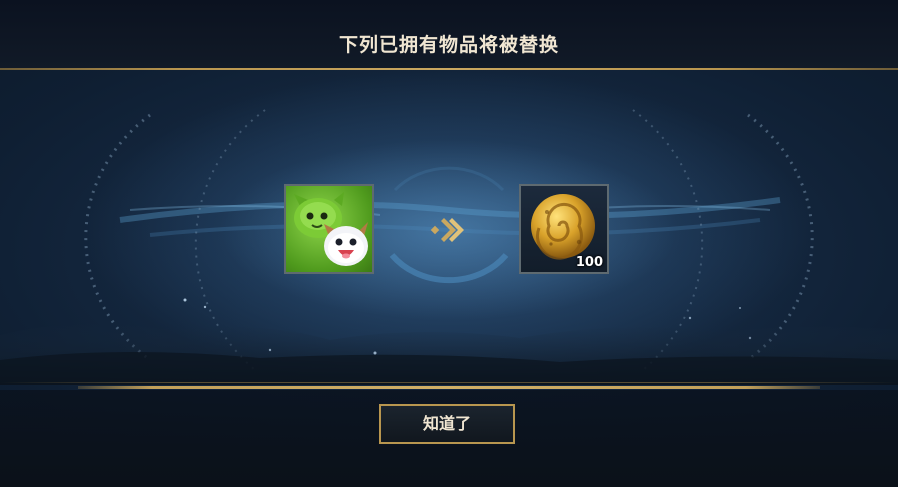  What do you see at coordinates (447, 424) in the screenshot?
I see `confirm-button: 知道了` at bounding box center [447, 424].